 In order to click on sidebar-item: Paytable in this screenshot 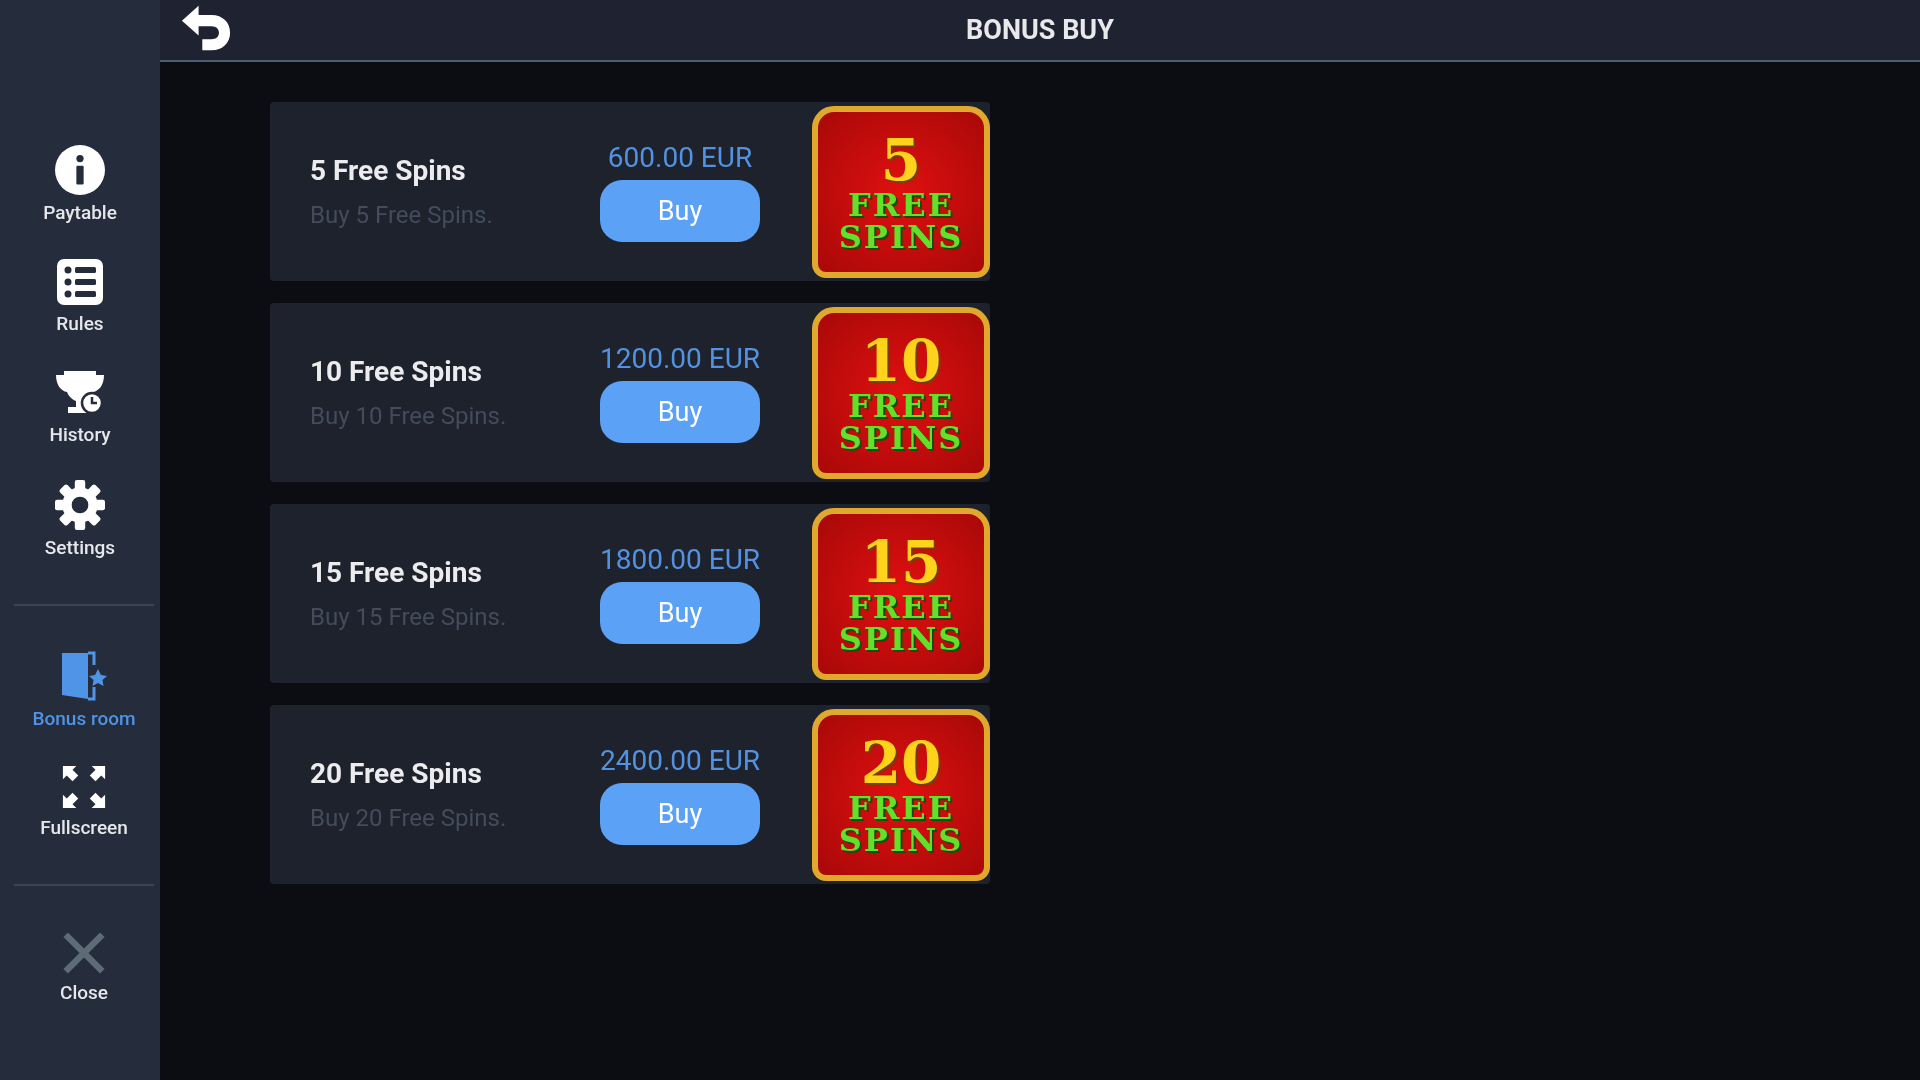, I will do `click(80, 184)`.